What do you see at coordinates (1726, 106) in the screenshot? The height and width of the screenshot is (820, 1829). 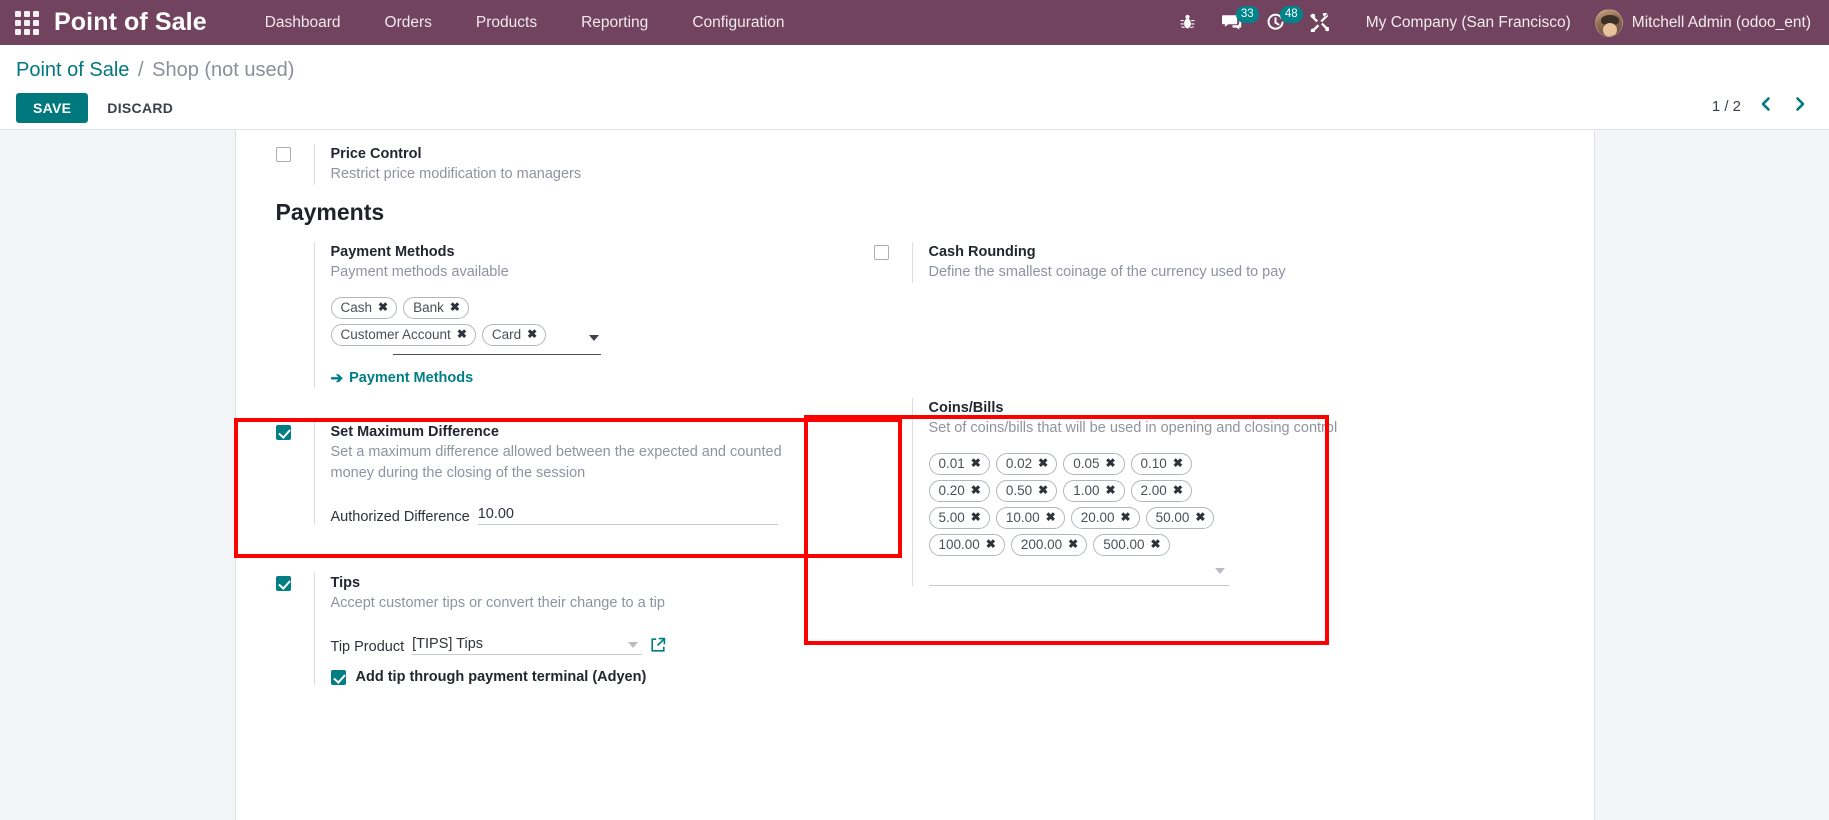 I see `pager-count: 1 / 2` at bounding box center [1726, 106].